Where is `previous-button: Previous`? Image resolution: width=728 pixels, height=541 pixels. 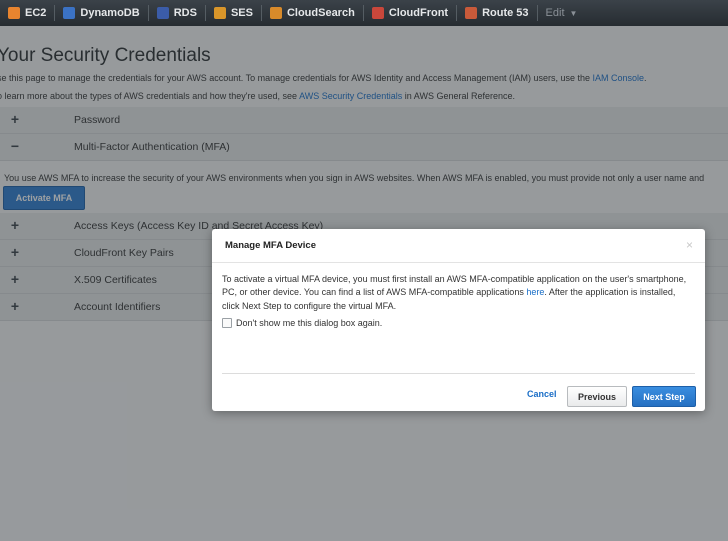
previous-button: Previous is located at coordinates (597, 396).